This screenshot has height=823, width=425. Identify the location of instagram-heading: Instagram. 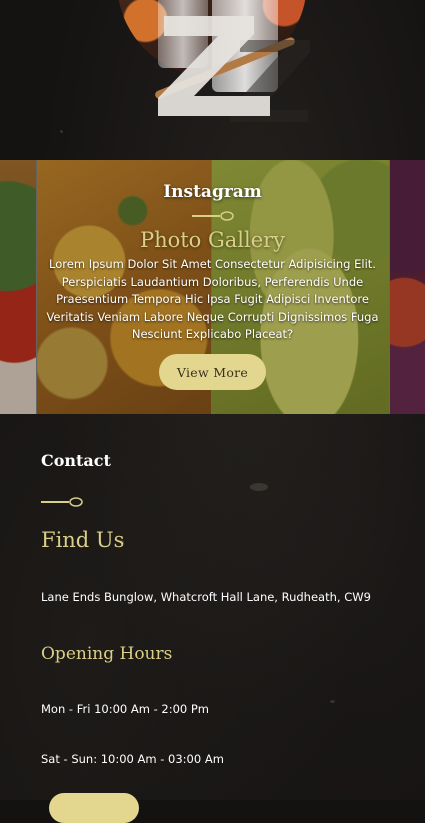
(212, 192).